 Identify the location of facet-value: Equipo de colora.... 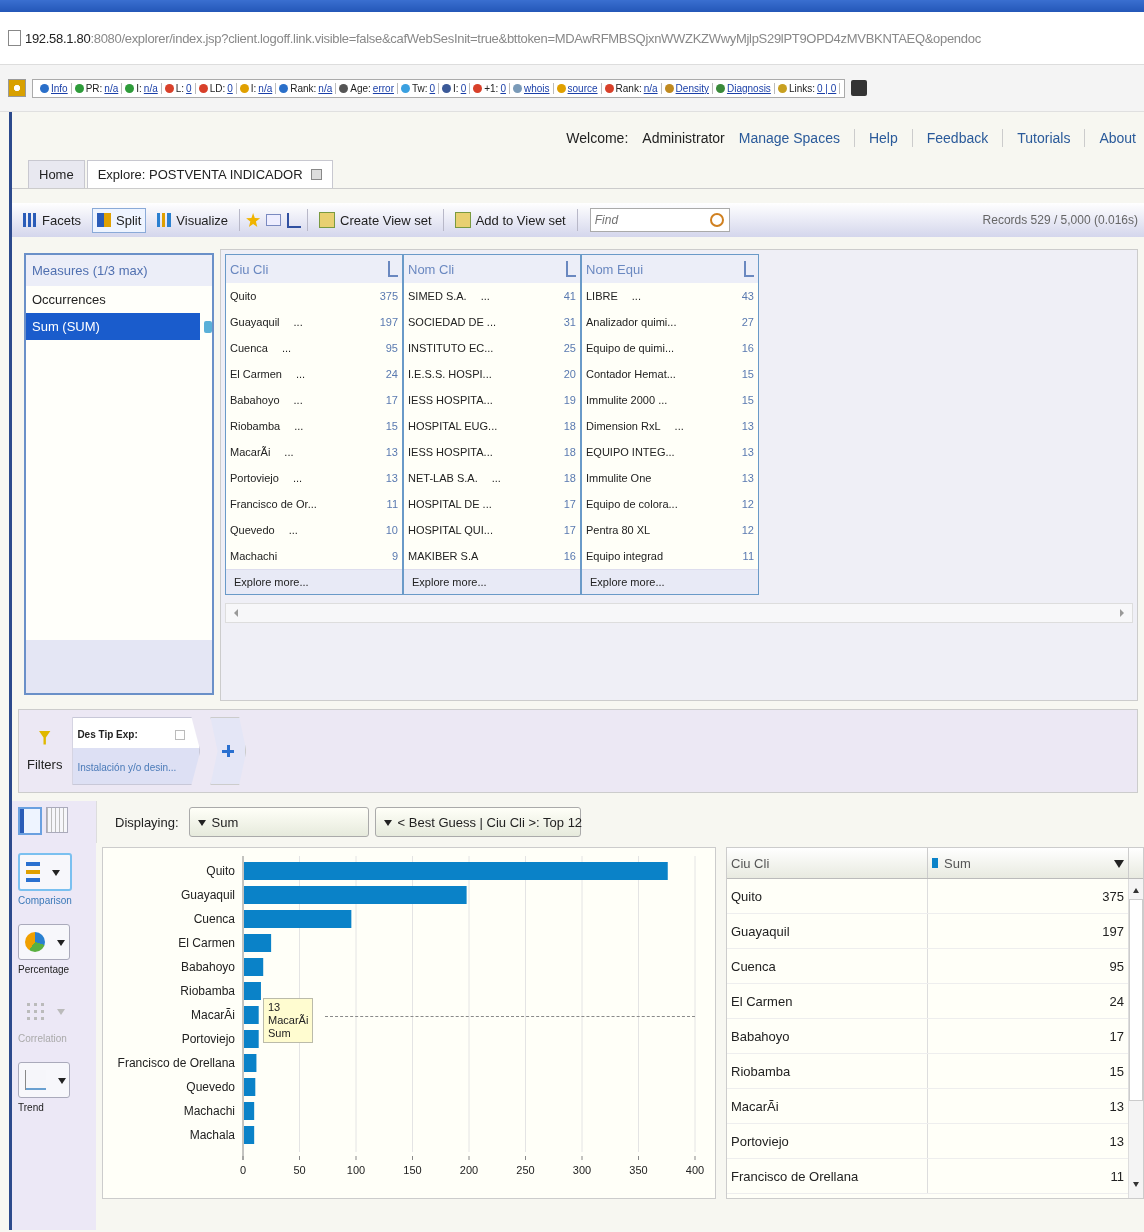
(632, 504).